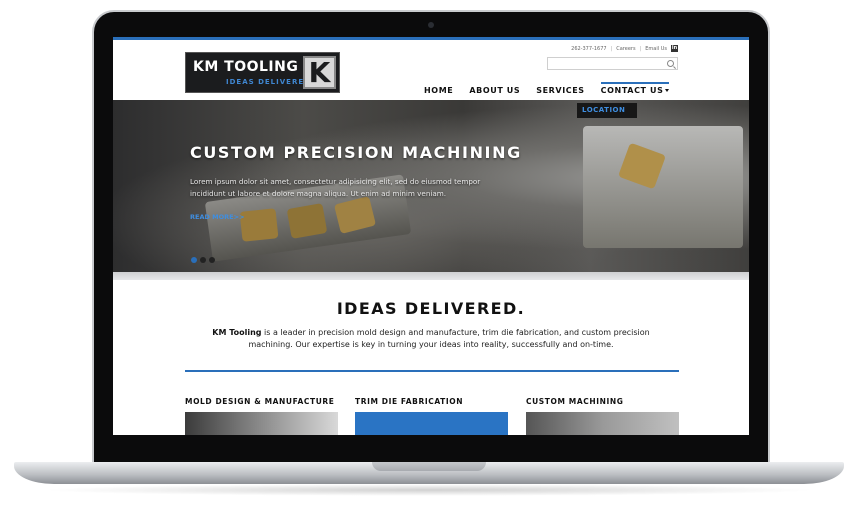 This screenshot has width=858, height=516. I want to click on hero-image-tool, so click(663, 187).